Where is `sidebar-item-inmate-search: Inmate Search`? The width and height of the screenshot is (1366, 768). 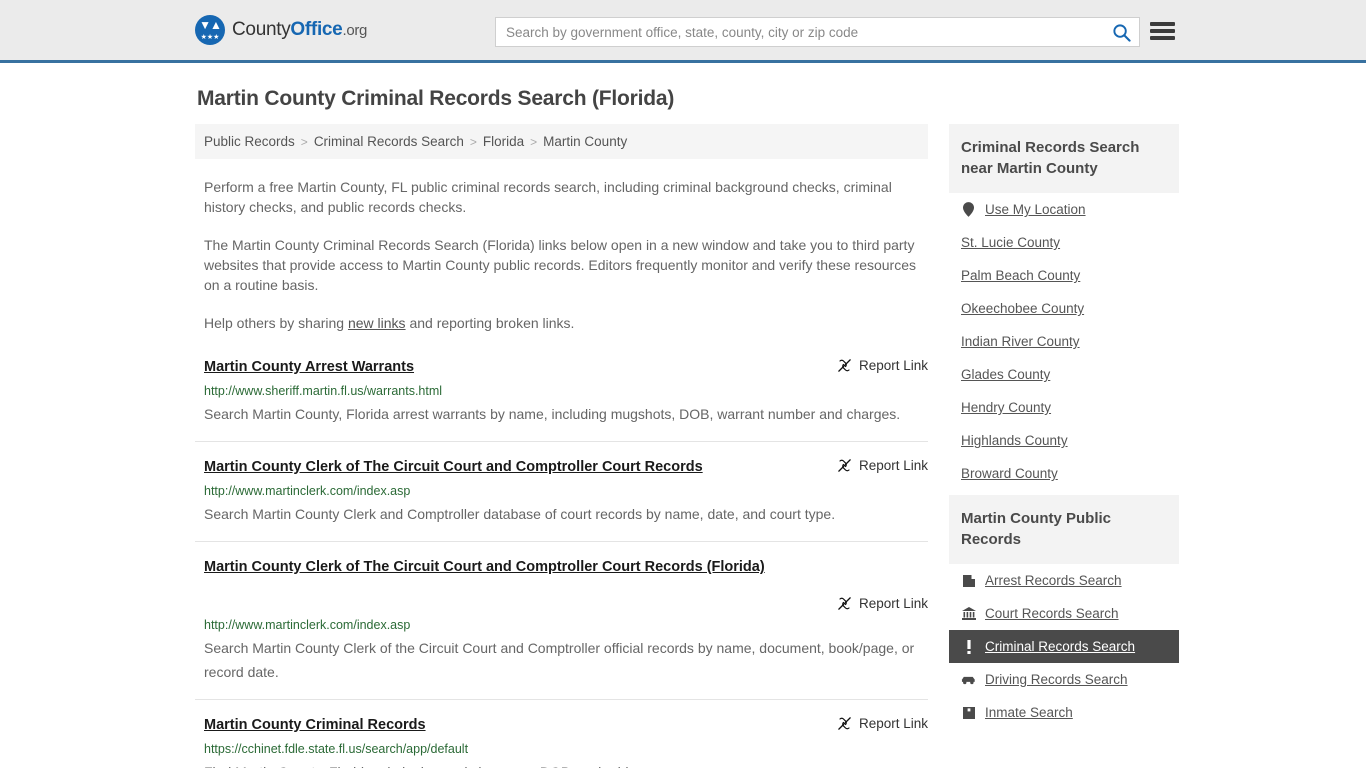
sidebar-item-inmate-search: Inmate Search is located at coordinates (1064, 712).